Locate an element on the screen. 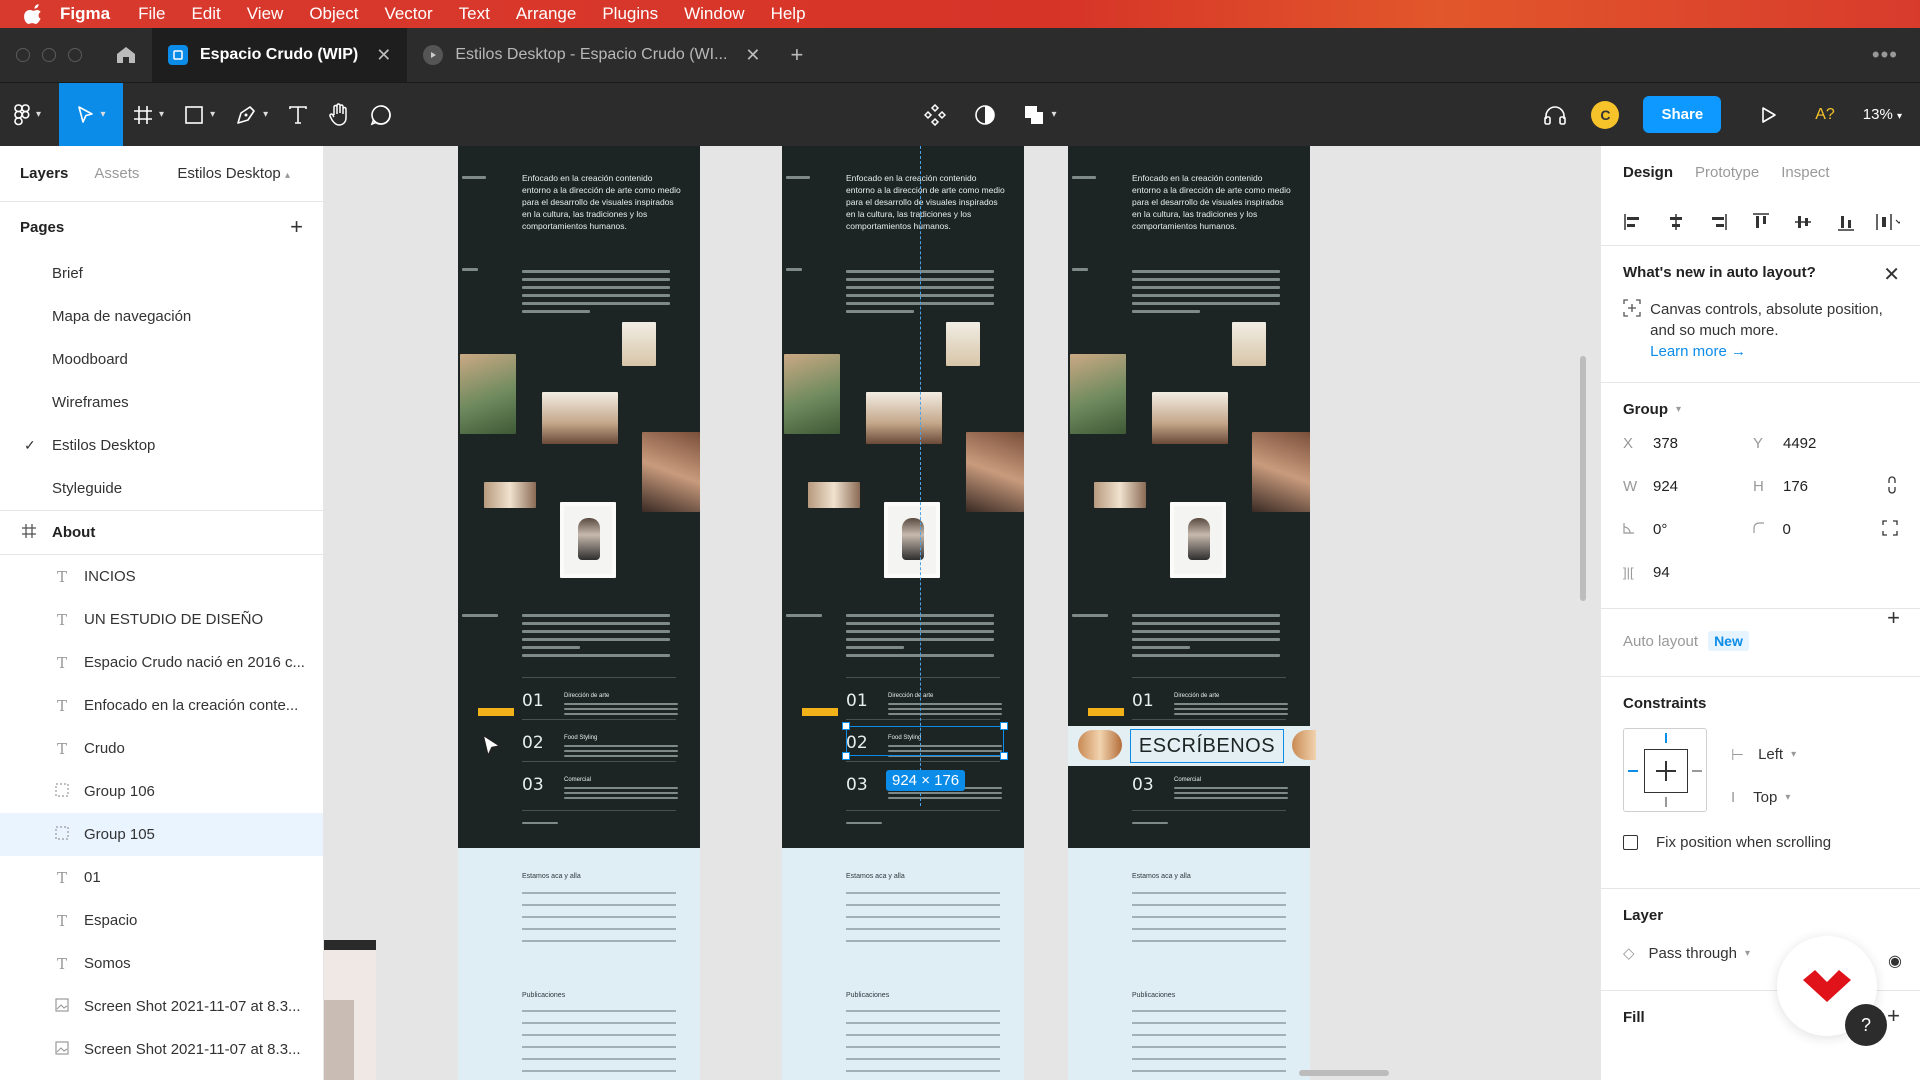 The width and height of the screenshot is (1920, 1080). menu-help: Help is located at coordinates (788, 14).